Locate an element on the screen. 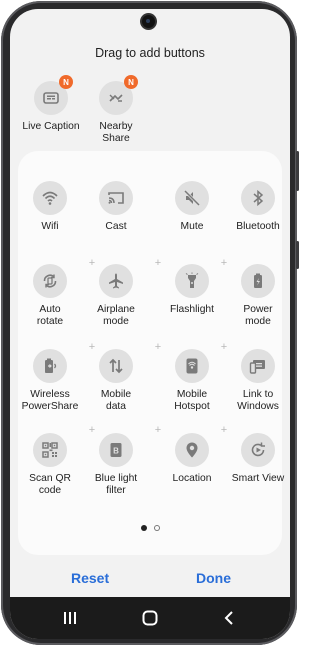  available-button-label: Live Caption is located at coordinates (51, 127).